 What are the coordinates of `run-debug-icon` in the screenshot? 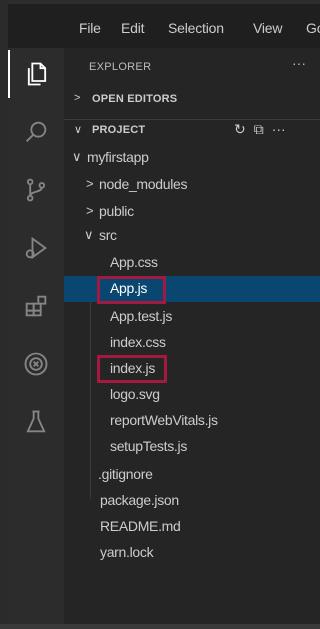 It's located at (36, 248).